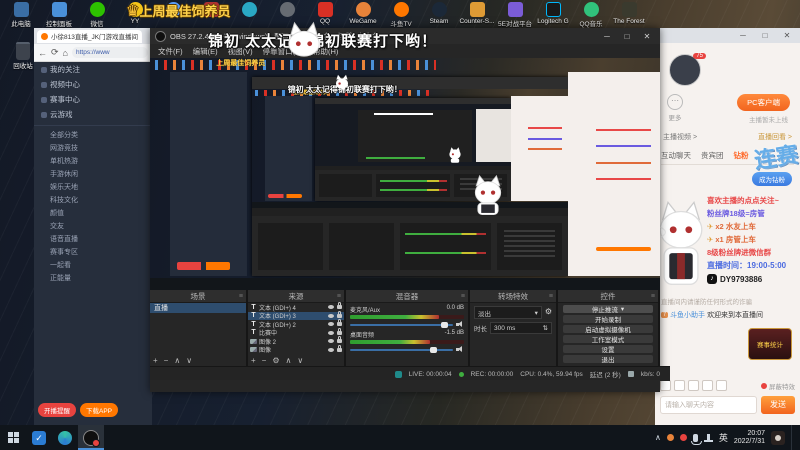 Image resolution: width=800 pixels, height=450 pixels. Describe the element at coordinates (721, 385) in the screenshot. I see `more-tools-icon` at that location.